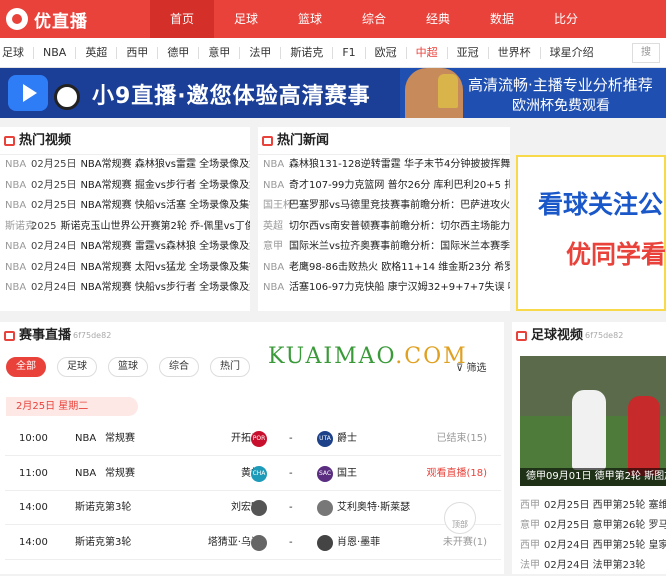 This screenshot has width=666, height=576. I want to click on match-away-team: 国王, so click(347, 474).